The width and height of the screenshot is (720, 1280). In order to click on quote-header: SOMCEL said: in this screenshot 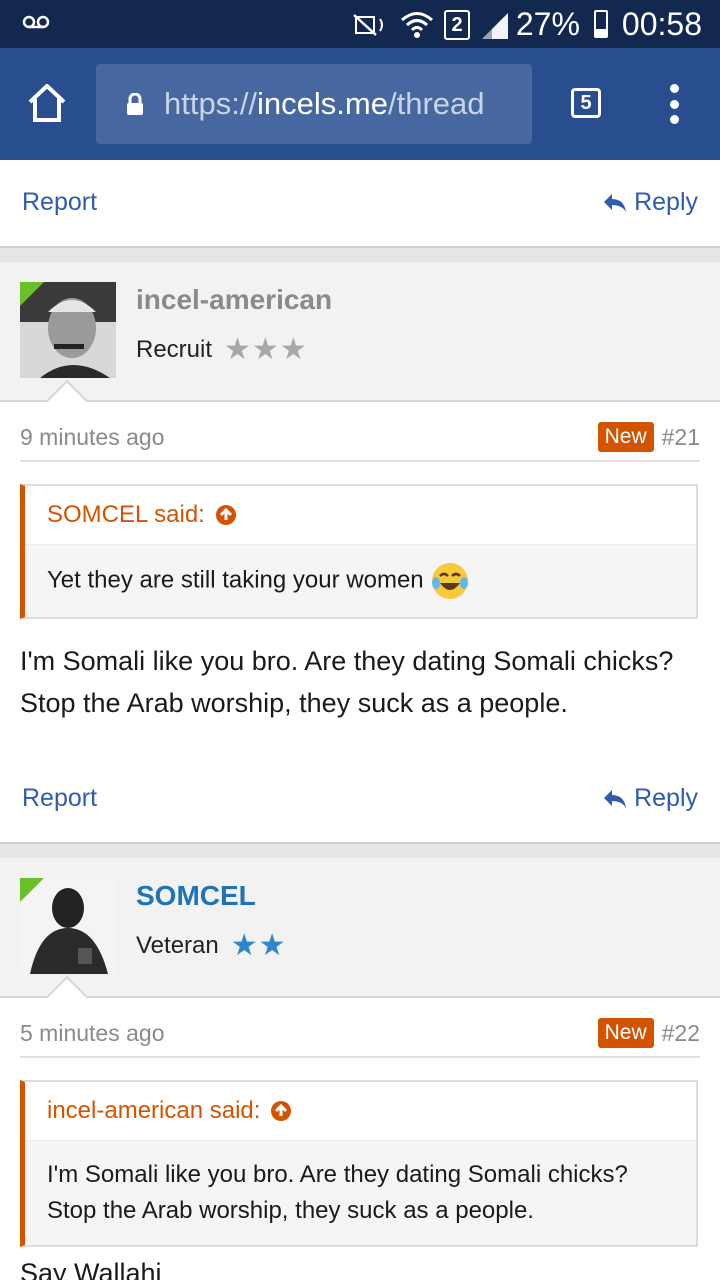, I will do `click(360, 515)`.